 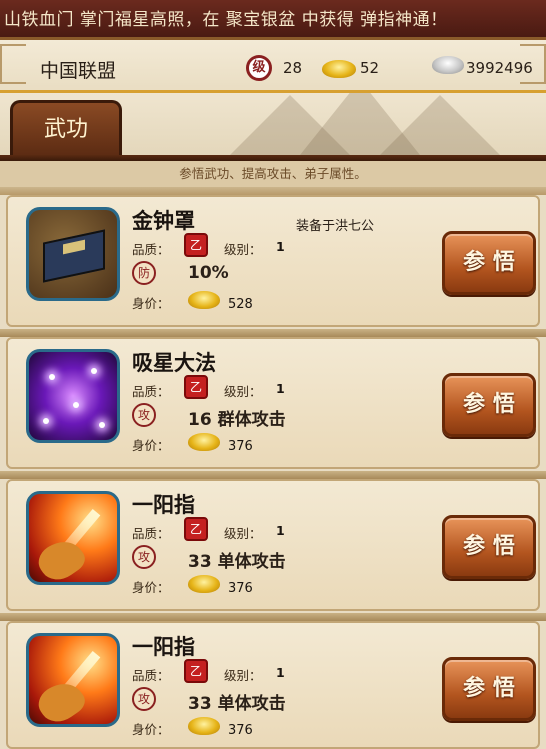 I want to click on defense-icon: 防, so click(x=144, y=273).